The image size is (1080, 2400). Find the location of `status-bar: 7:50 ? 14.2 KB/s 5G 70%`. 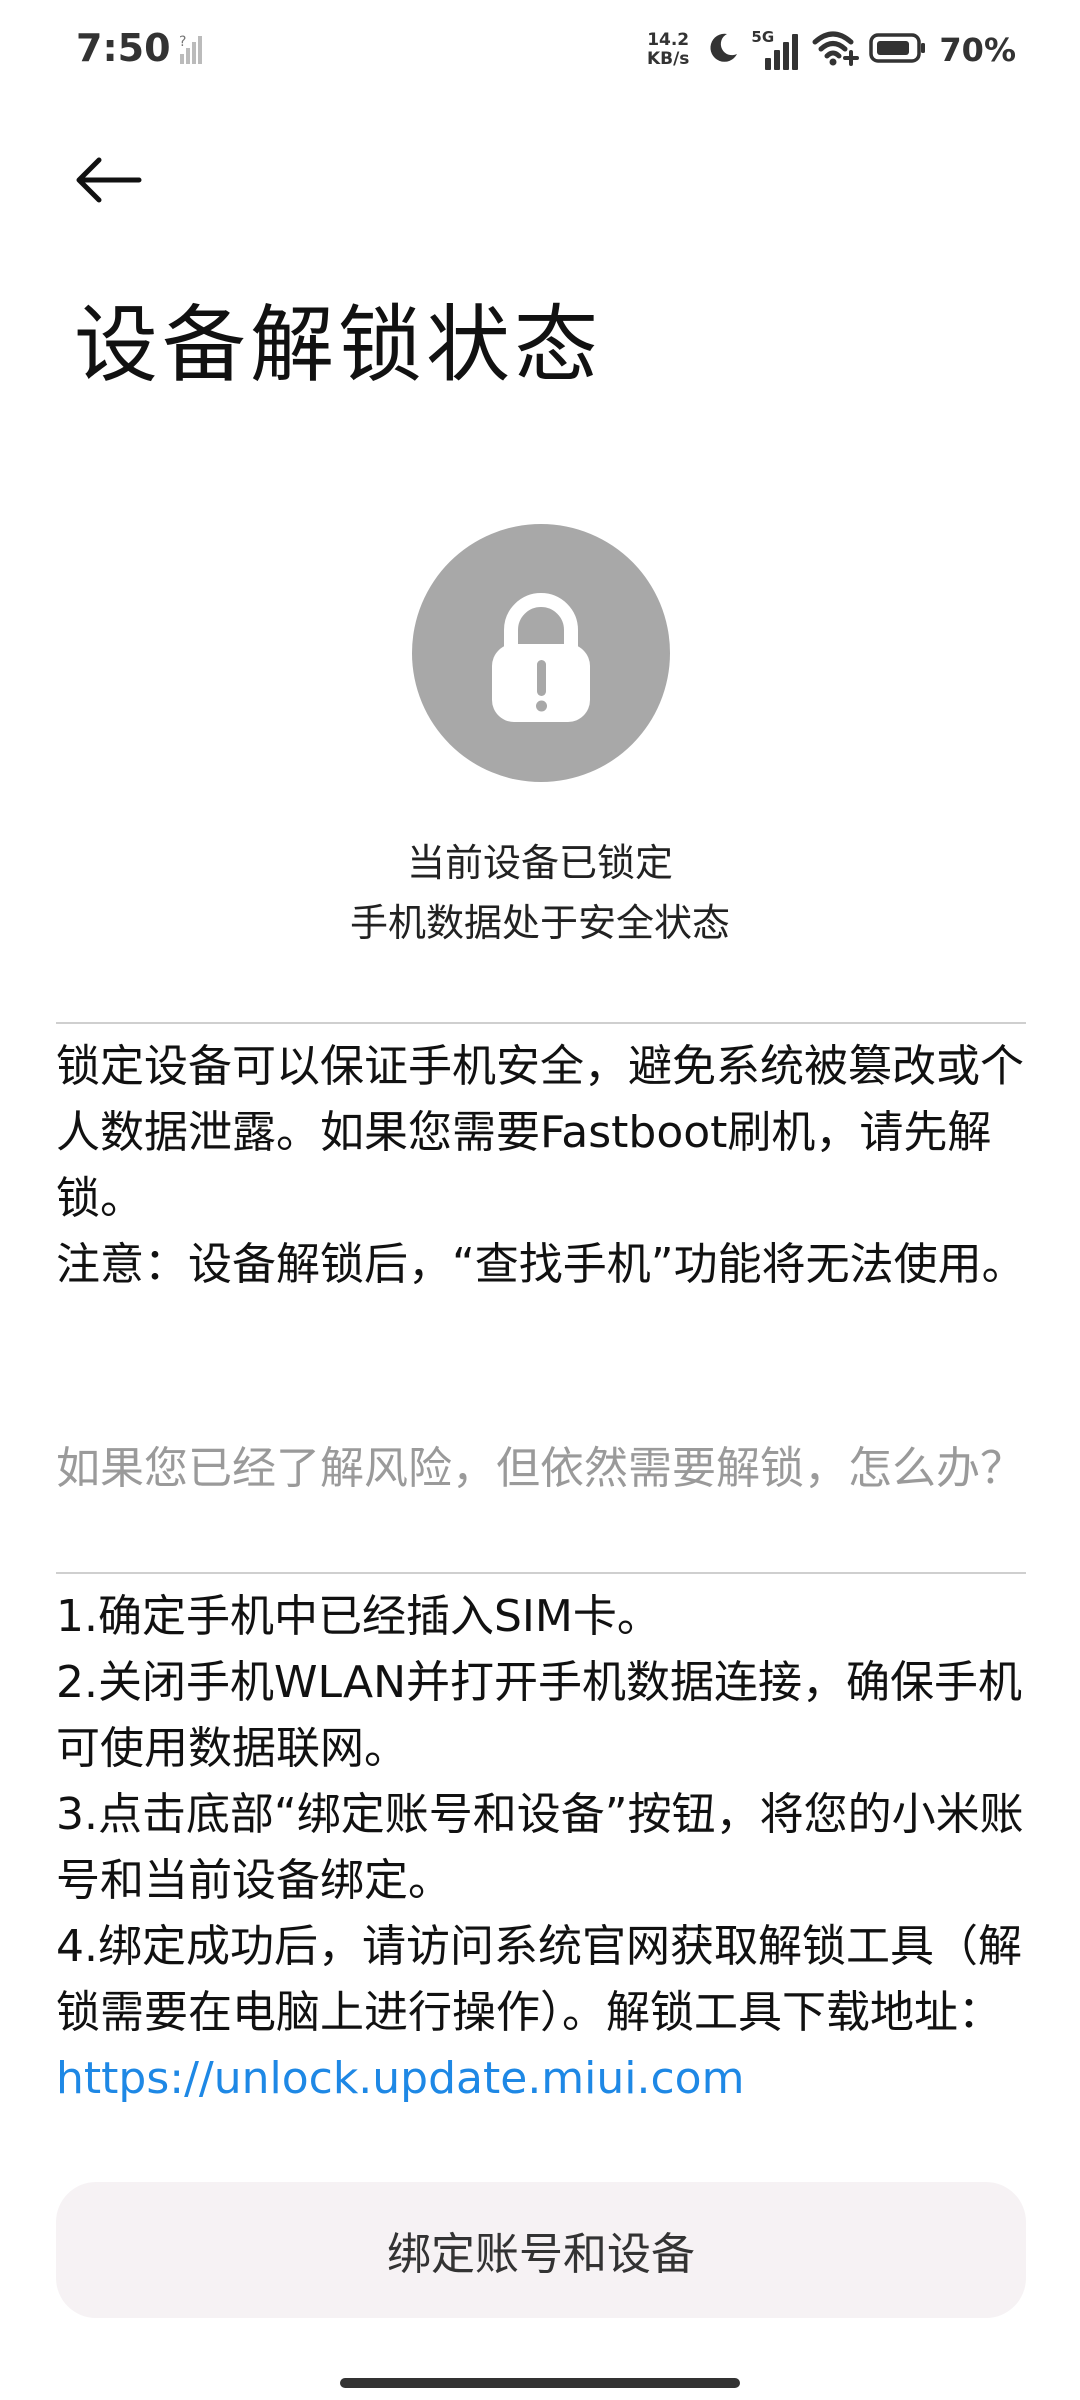

status-bar: 7:50 ? 14.2 KB/s 5G 70% is located at coordinates (540, 50).